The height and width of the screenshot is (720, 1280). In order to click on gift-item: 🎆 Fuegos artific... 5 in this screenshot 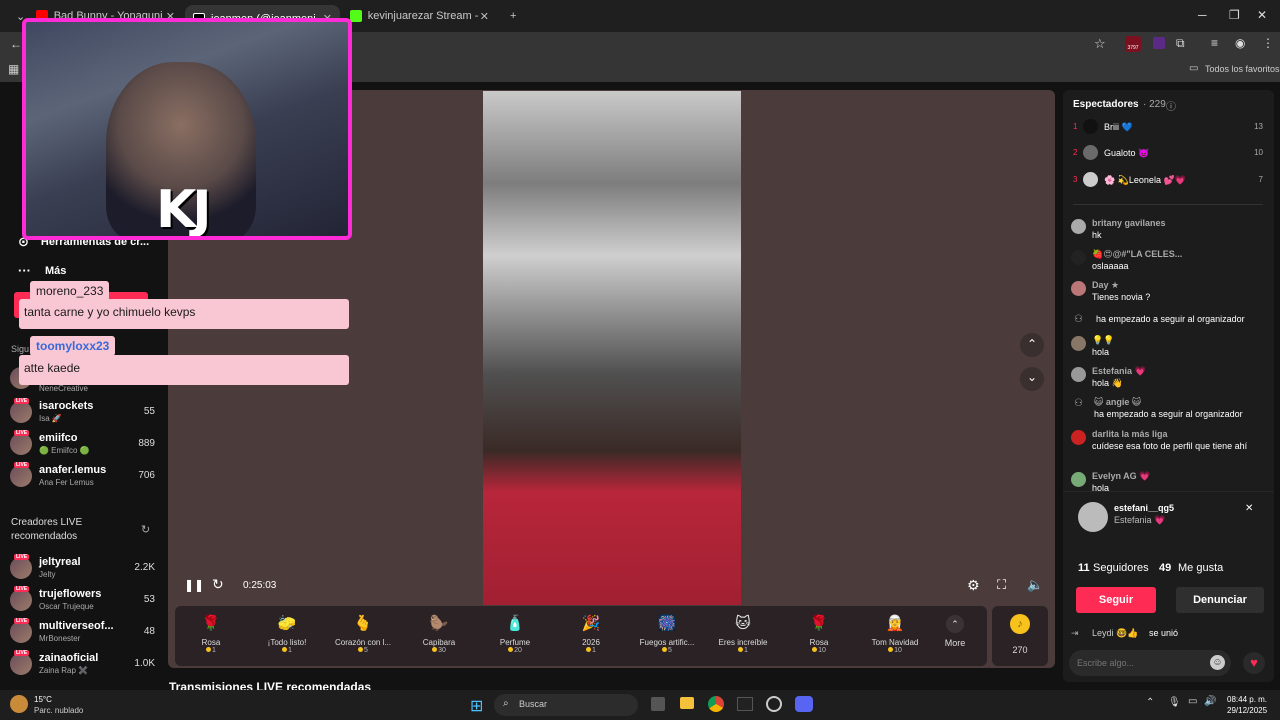, I will do `click(667, 630)`.